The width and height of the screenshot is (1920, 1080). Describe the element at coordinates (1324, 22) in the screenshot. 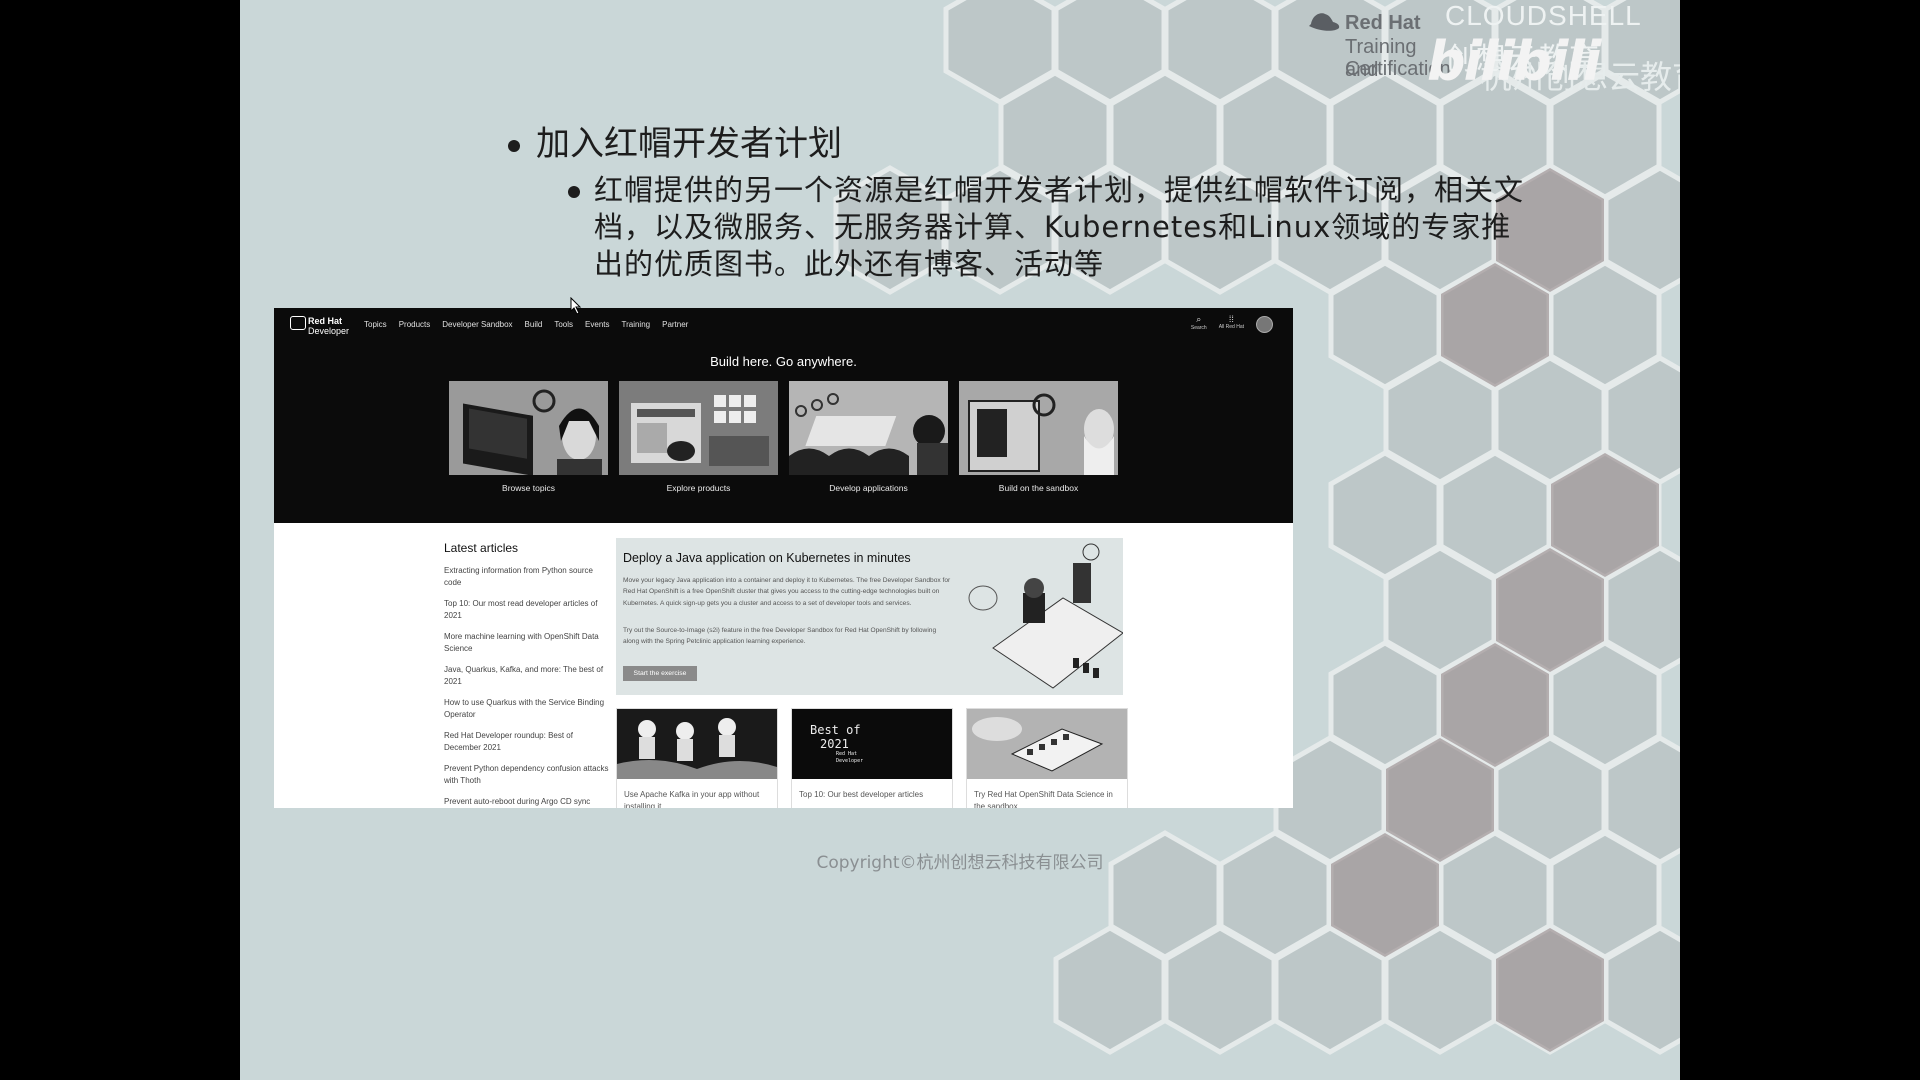

I see `redhat-hat-icon` at that location.